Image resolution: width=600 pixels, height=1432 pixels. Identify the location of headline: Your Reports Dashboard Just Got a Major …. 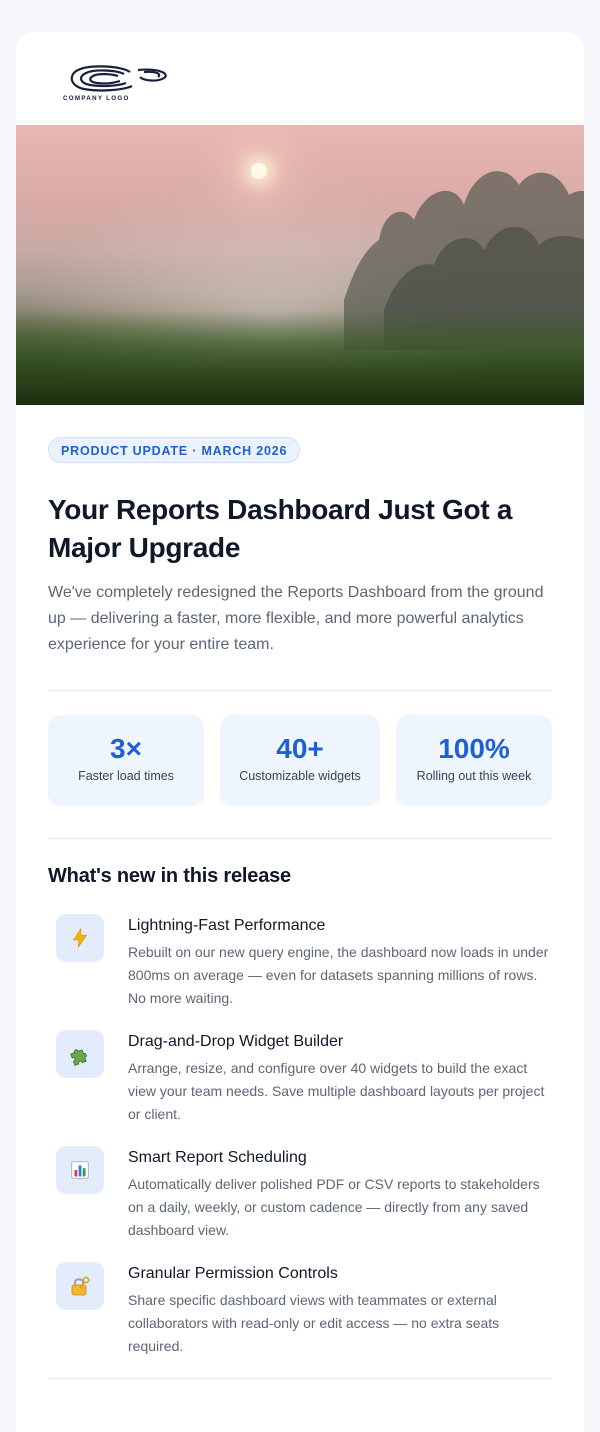
(280, 528).